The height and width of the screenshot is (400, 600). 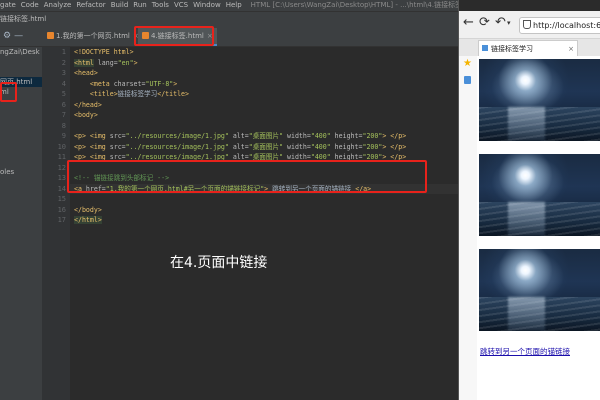 What do you see at coordinates (525, 351) in the screenshot?
I see `anchor-link: 跳转到另一个页面的锚链接` at bounding box center [525, 351].